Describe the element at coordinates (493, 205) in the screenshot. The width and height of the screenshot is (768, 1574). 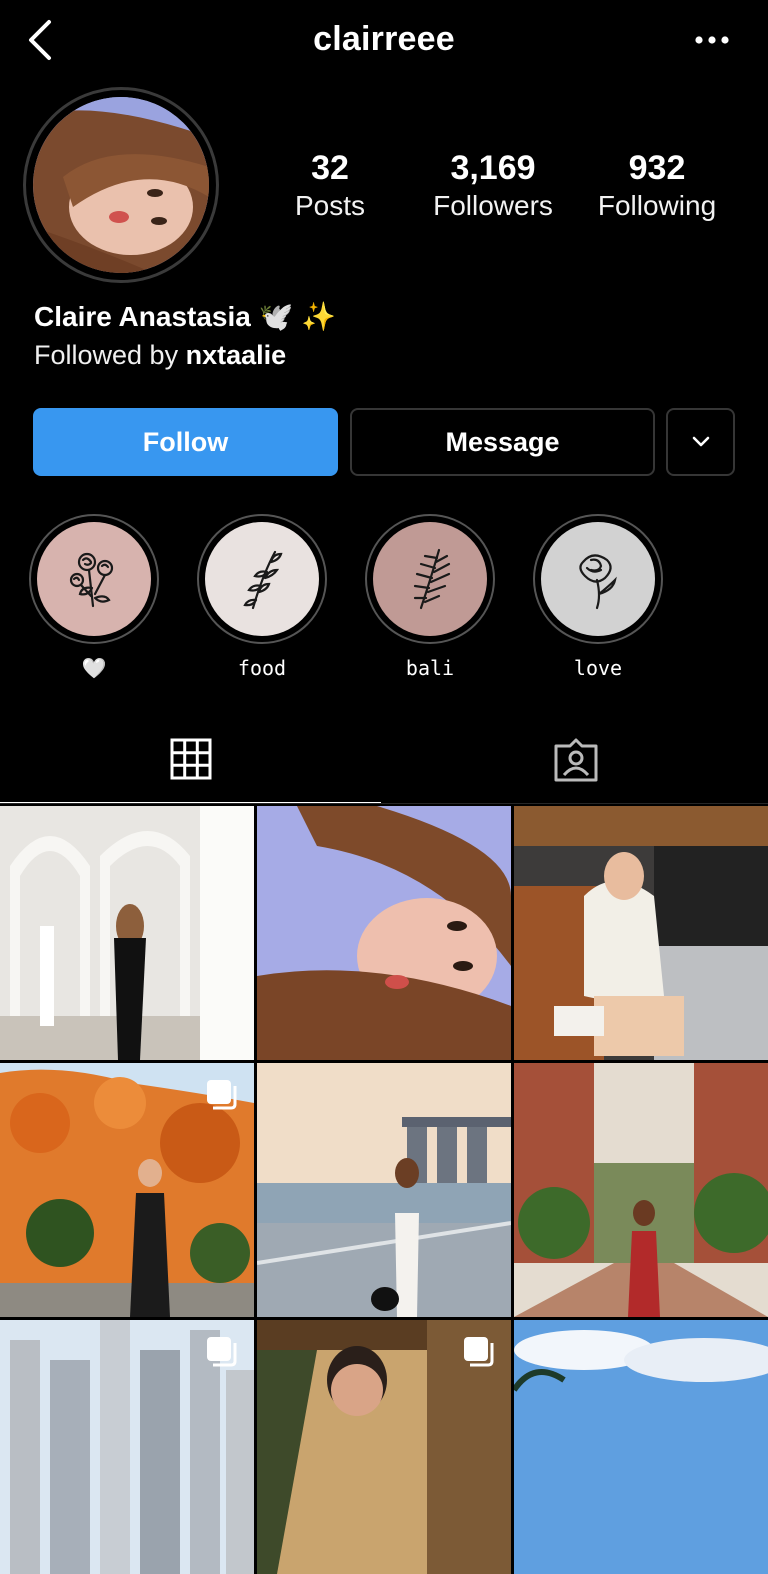
I see `stat-label: Followers` at that location.